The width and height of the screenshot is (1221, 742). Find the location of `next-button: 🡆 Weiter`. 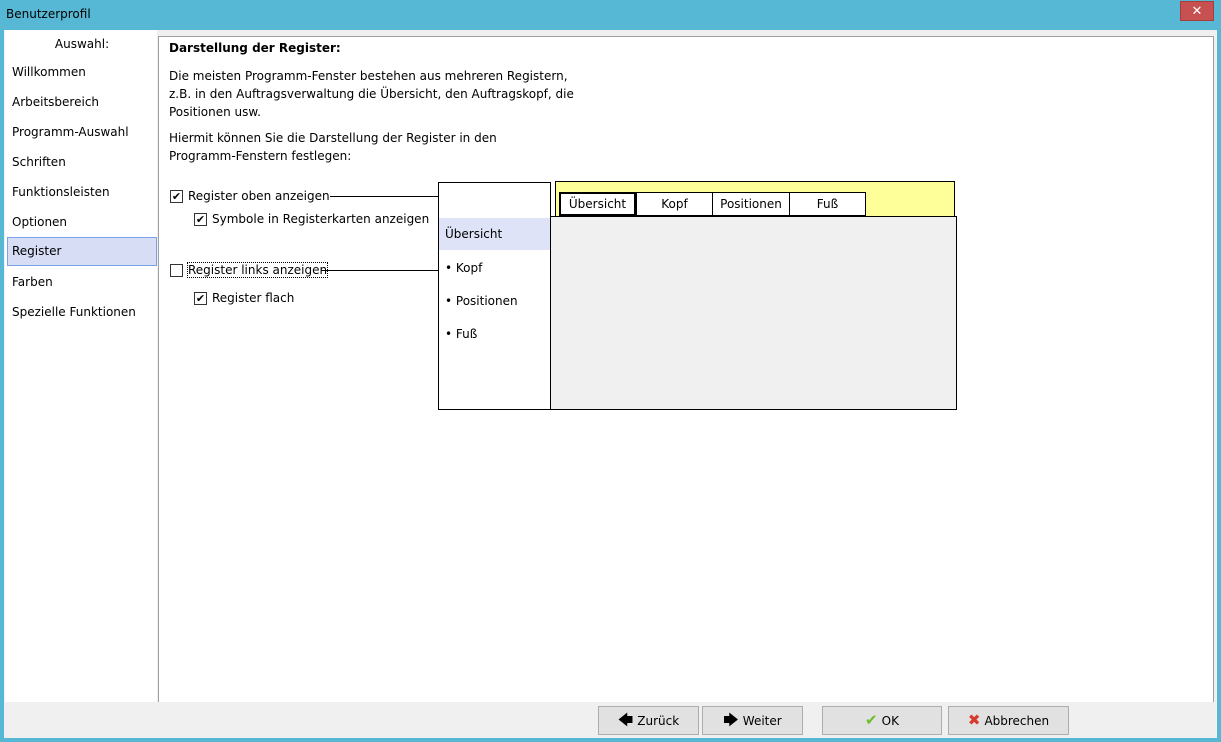

next-button: 🡆 Weiter is located at coordinates (752, 720).